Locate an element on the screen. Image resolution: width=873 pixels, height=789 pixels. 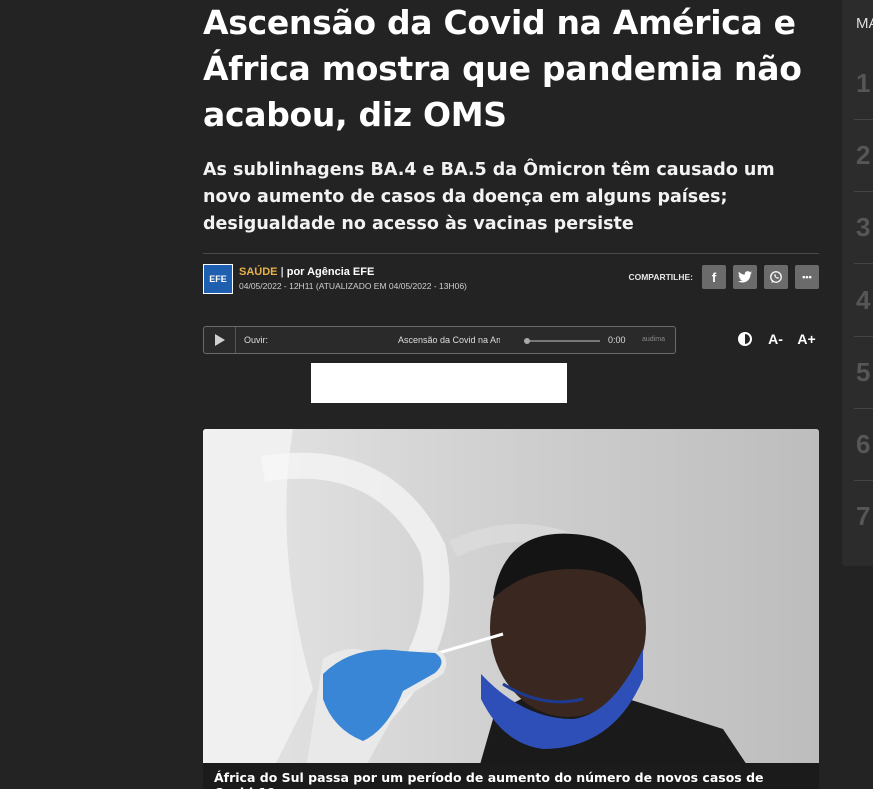
decrease-font-button: A- is located at coordinates (775, 338).